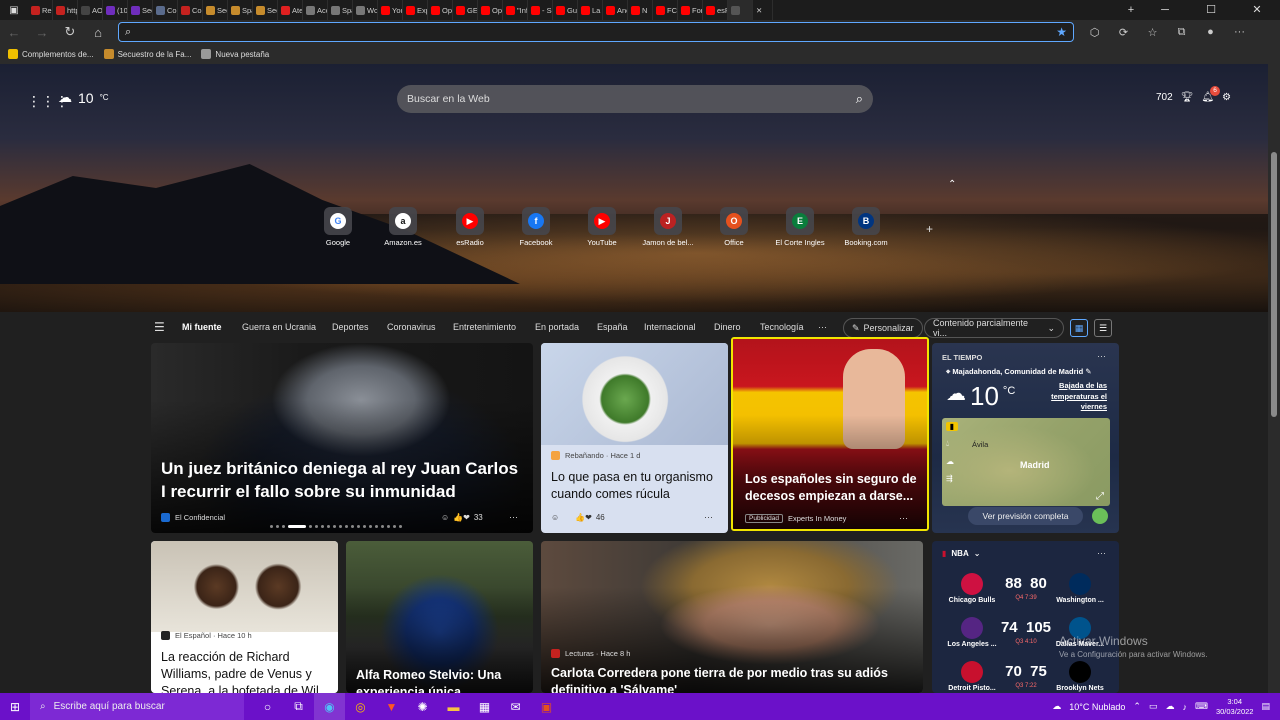 This screenshot has width=1280, height=720. What do you see at coordinates (536, 221) in the screenshot?
I see `quick-link-tile: f` at bounding box center [536, 221].